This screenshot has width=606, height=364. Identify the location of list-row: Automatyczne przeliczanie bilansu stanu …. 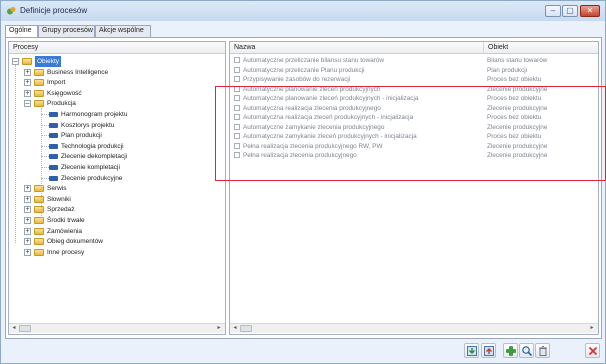
(414, 60).